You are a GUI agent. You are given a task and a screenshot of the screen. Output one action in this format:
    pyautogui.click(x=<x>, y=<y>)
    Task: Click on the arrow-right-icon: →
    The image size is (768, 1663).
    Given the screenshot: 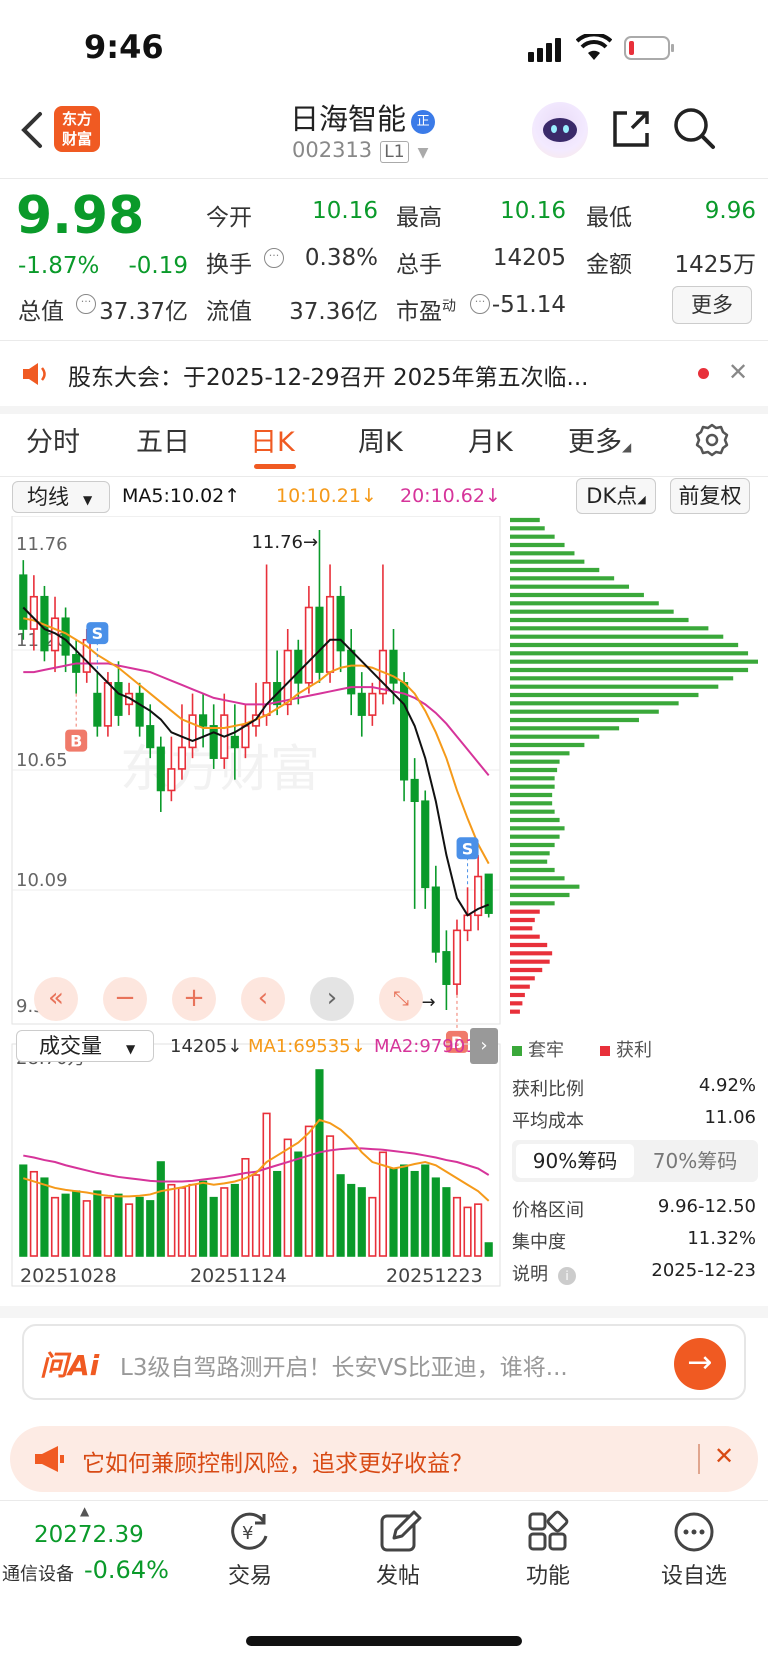 What is the action you would take?
    pyautogui.click(x=700, y=1364)
    